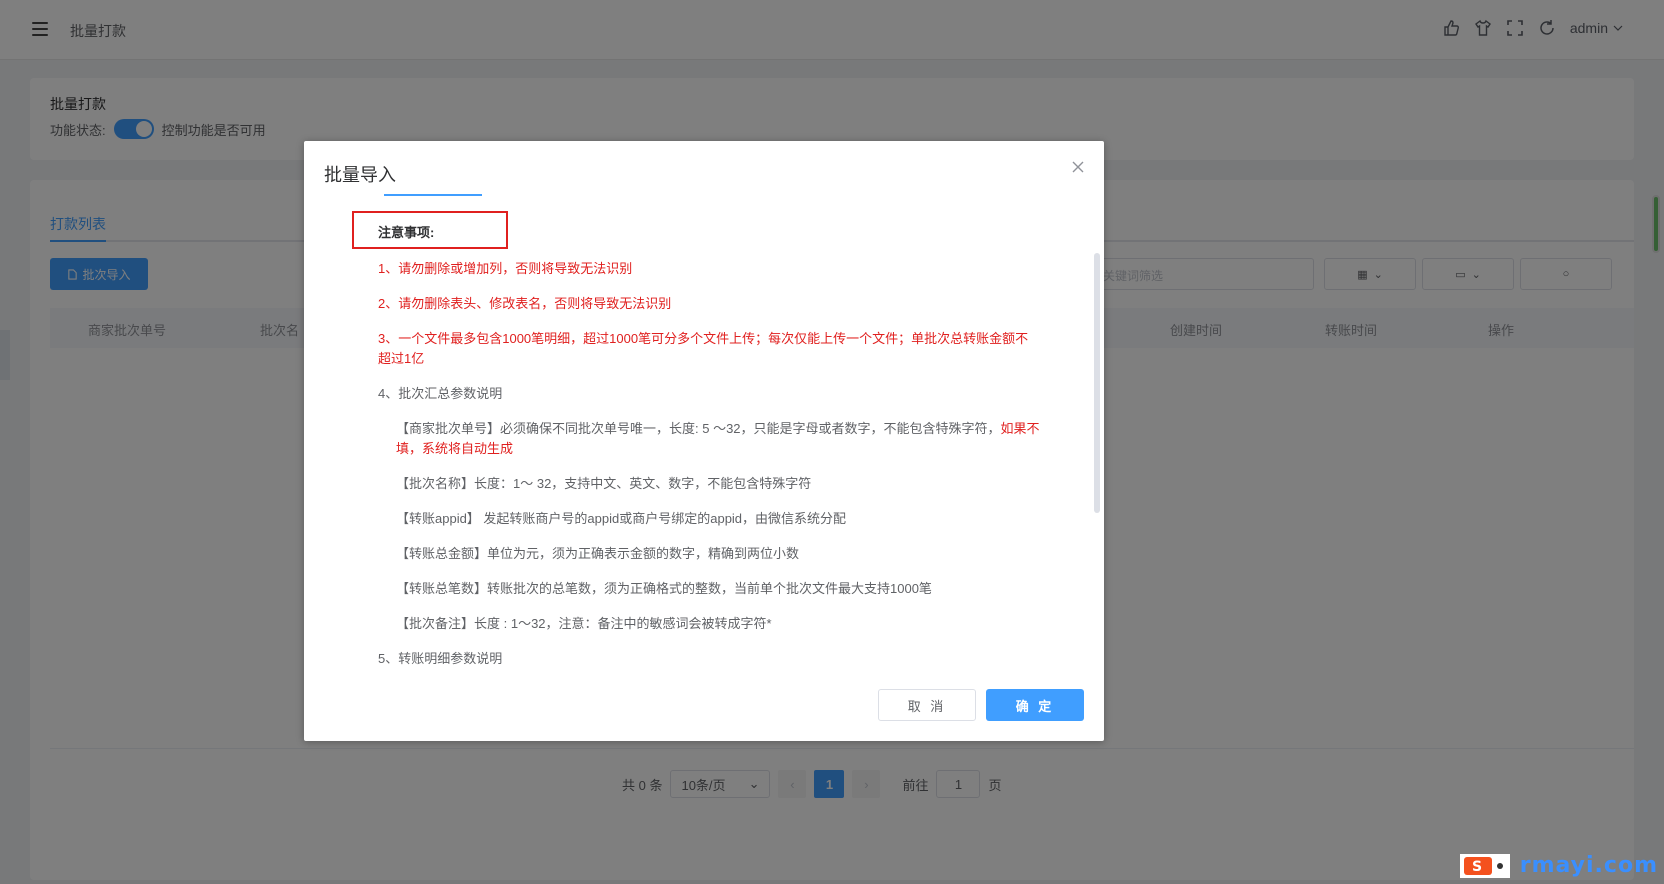 The height and width of the screenshot is (884, 1664). What do you see at coordinates (525, 303) in the screenshot?
I see `notice-item: 2、请勿删除表头、修改表名，否则将导致无法识别` at bounding box center [525, 303].